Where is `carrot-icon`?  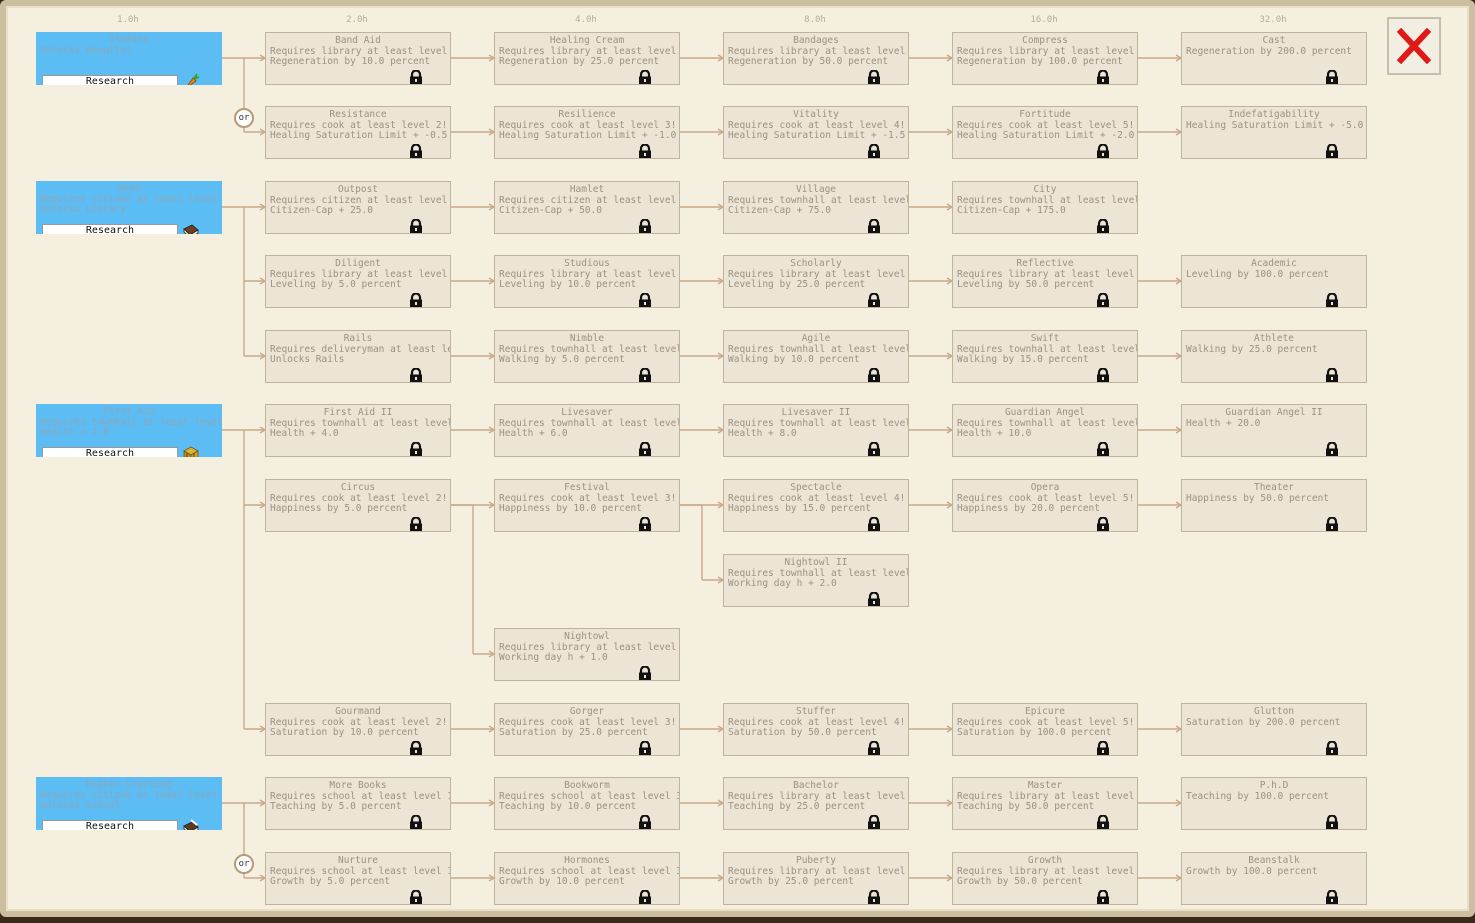
carrot-icon is located at coordinates (193, 79).